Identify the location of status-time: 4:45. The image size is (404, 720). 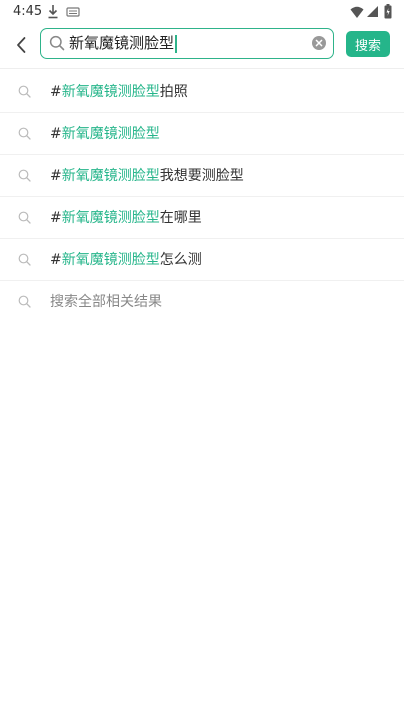
(28, 11).